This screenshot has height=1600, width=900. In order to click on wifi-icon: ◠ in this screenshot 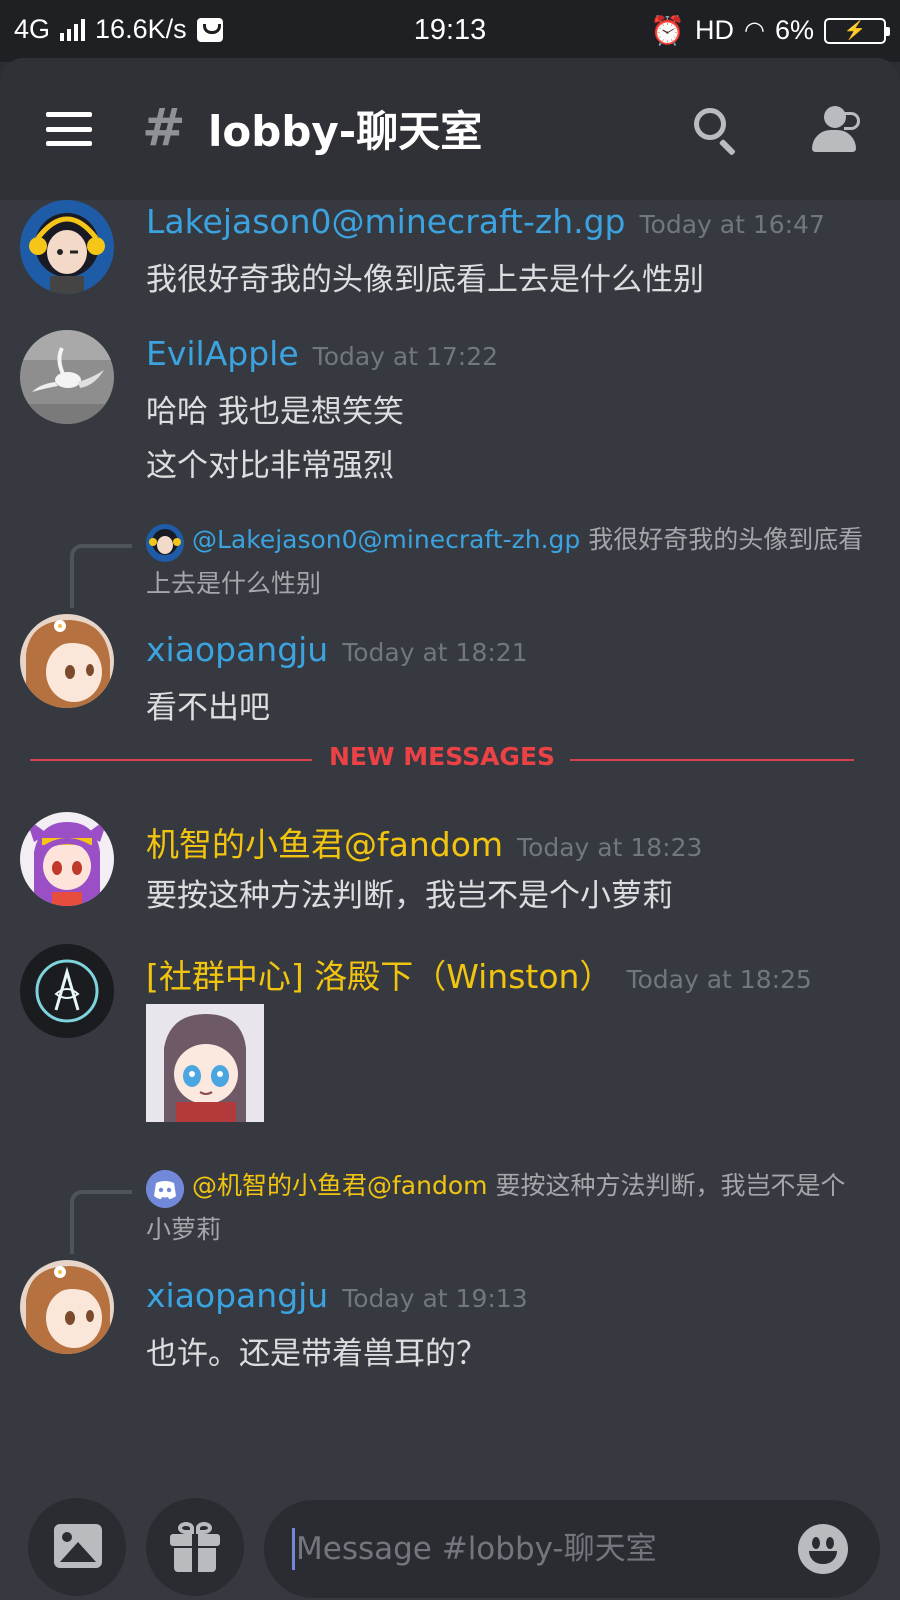, I will do `click(754, 30)`.